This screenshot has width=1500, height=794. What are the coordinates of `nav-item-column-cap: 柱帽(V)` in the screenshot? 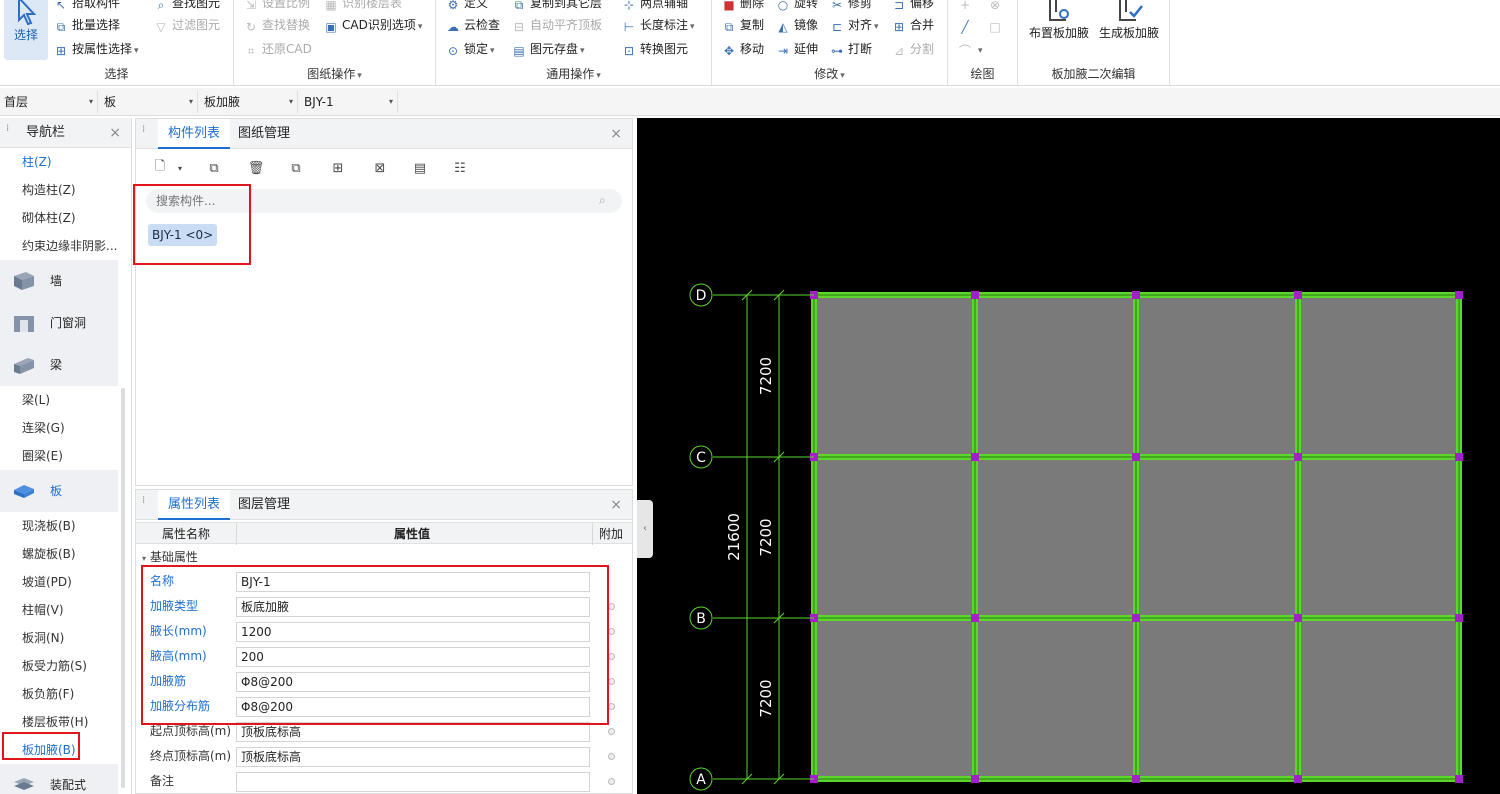 It's located at (43, 610).